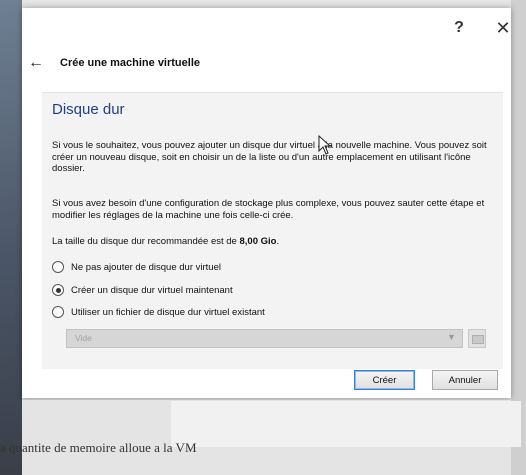 Image resolution: width=526 pixels, height=475 pixels. Describe the element at coordinates (88, 109) in the screenshot. I see `page-title: Disque dur` at that location.